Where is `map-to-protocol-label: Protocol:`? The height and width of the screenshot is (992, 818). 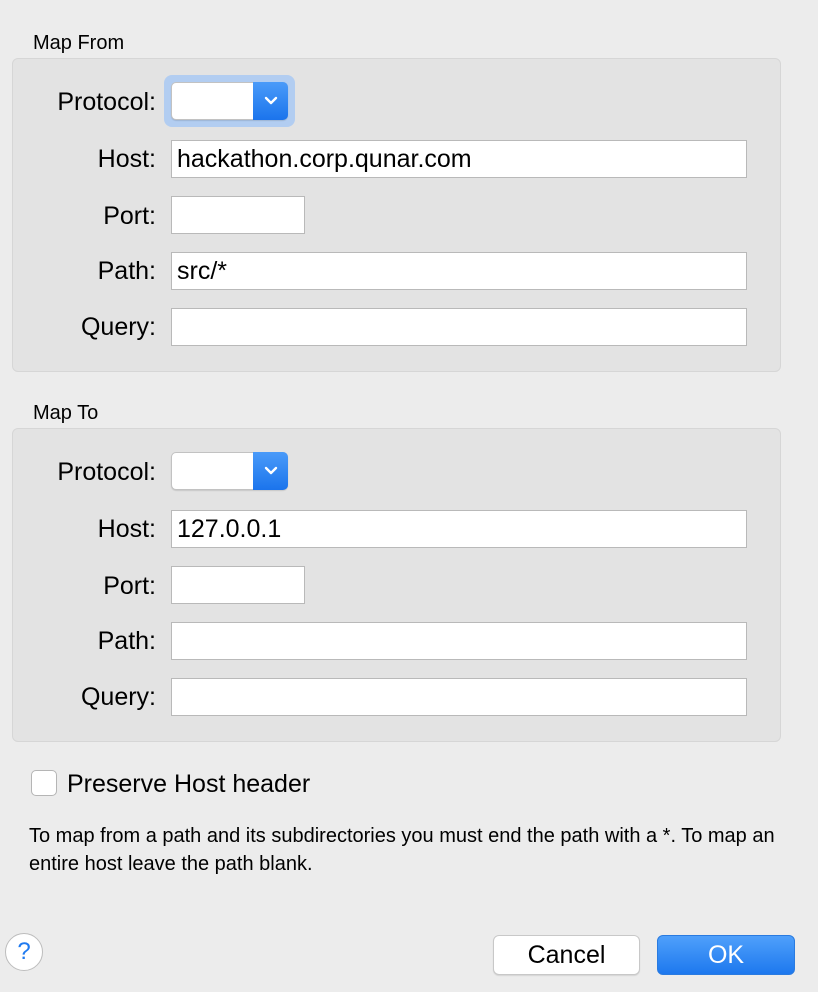
map-to-protocol-label: Protocol: is located at coordinates (106, 472).